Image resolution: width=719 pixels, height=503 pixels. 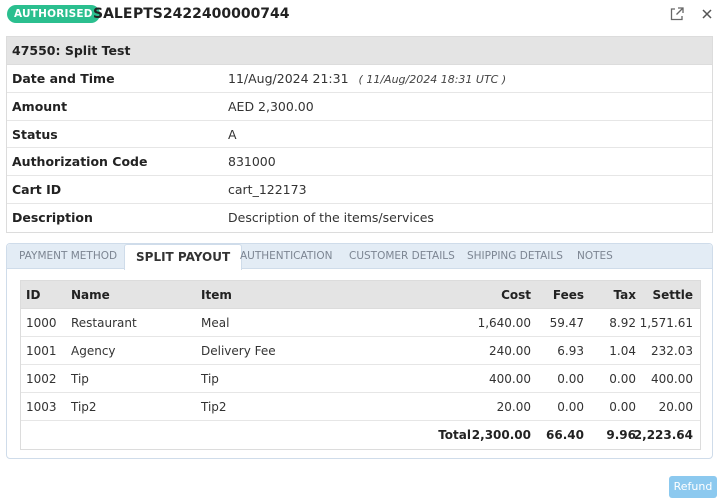 I want to click on total-tax: 9.96, so click(x=621, y=435).